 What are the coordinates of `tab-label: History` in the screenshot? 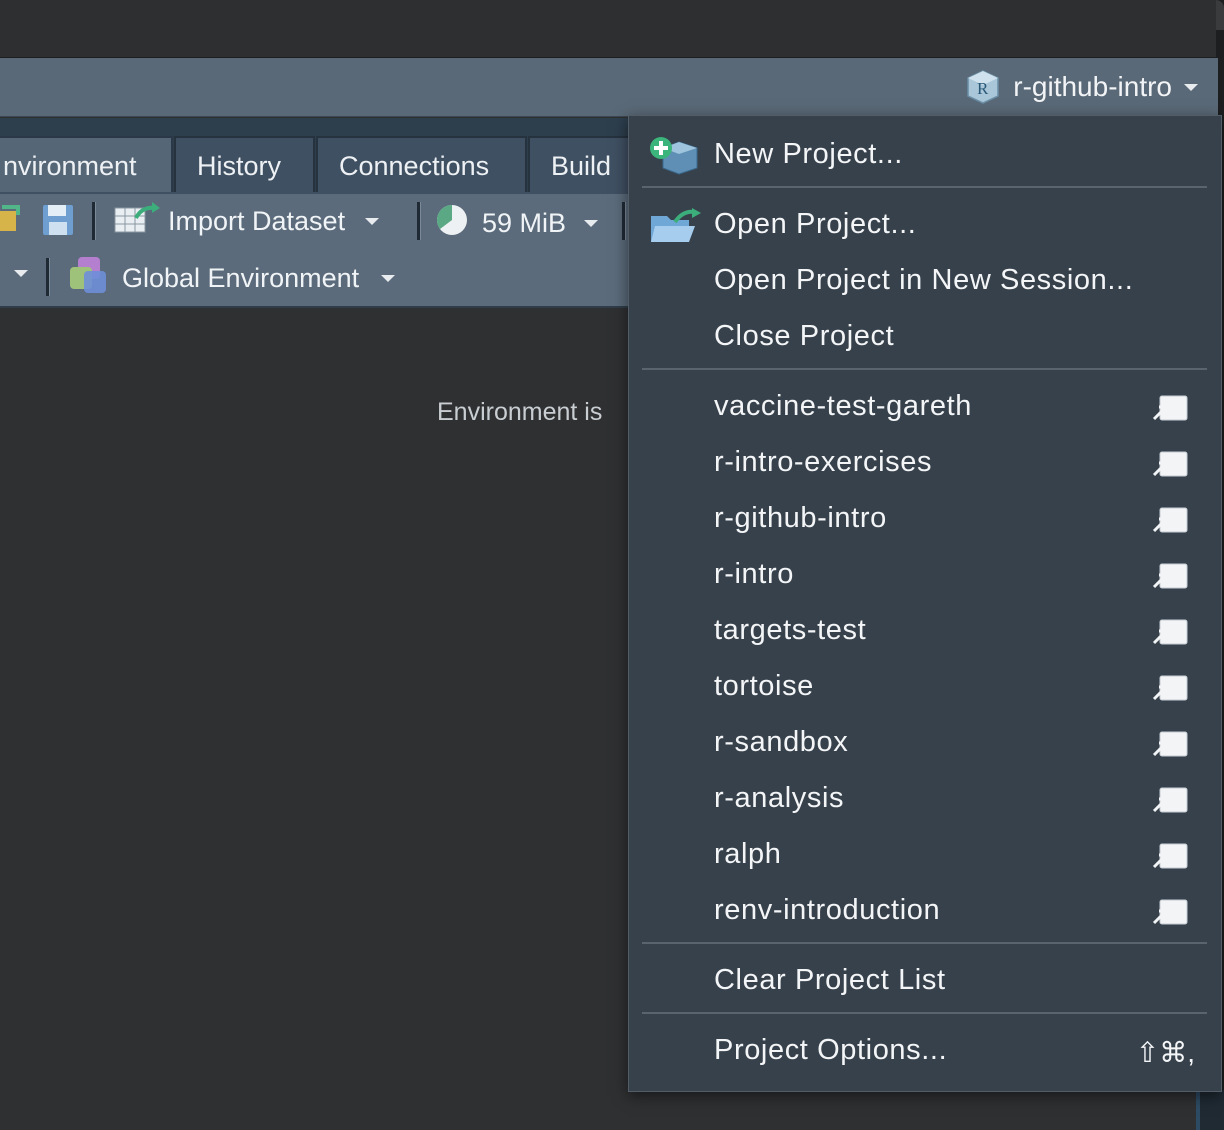 It's located at (239, 165).